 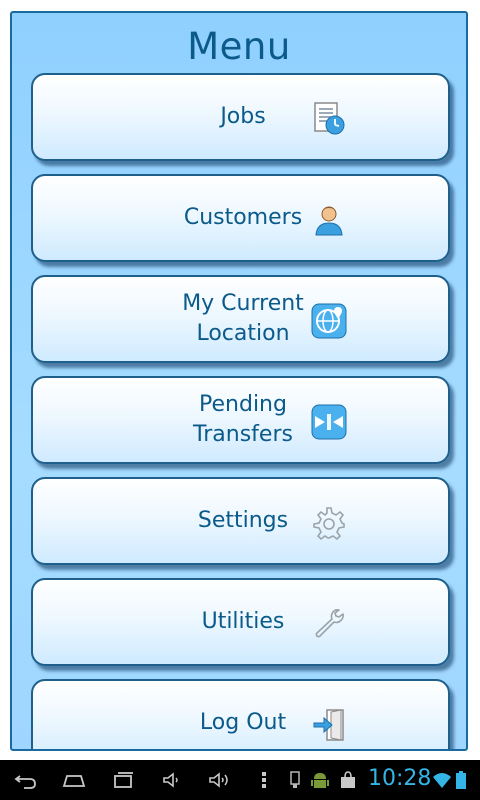 I want to click on battery-icon, so click(x=461, y=780).